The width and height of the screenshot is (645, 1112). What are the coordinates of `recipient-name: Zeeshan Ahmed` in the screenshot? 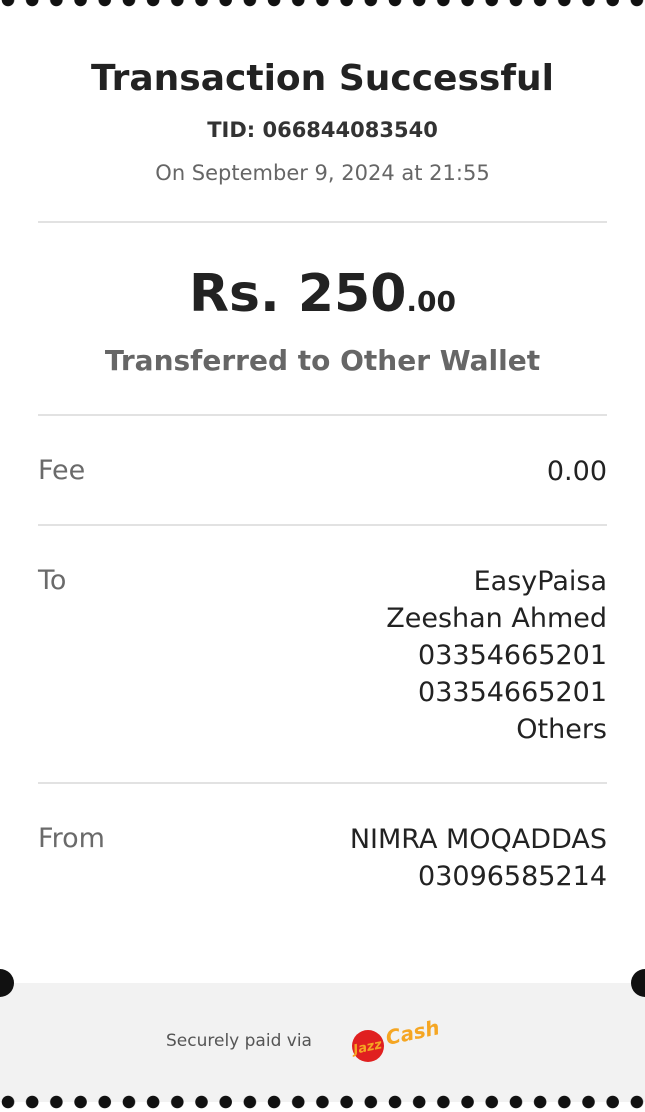 It's located at (496, 618).